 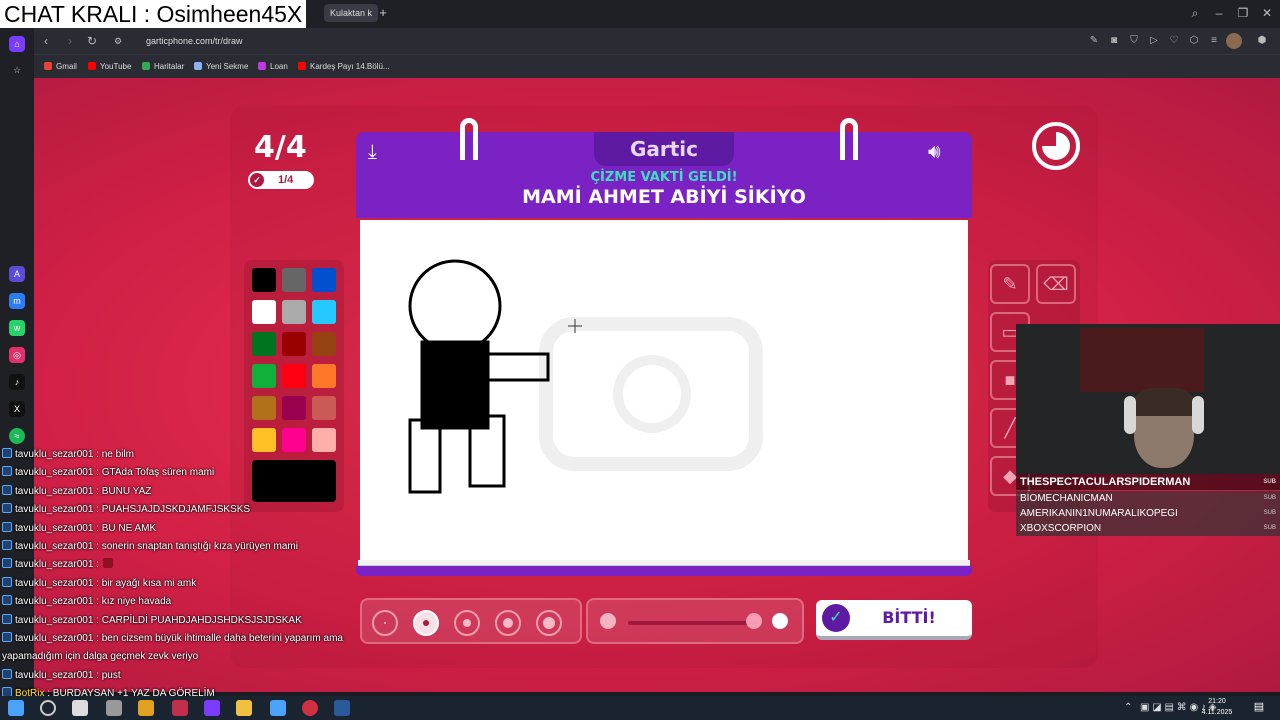 I want to click on tiktok-icon: ♪, so click(x=17, y=382).